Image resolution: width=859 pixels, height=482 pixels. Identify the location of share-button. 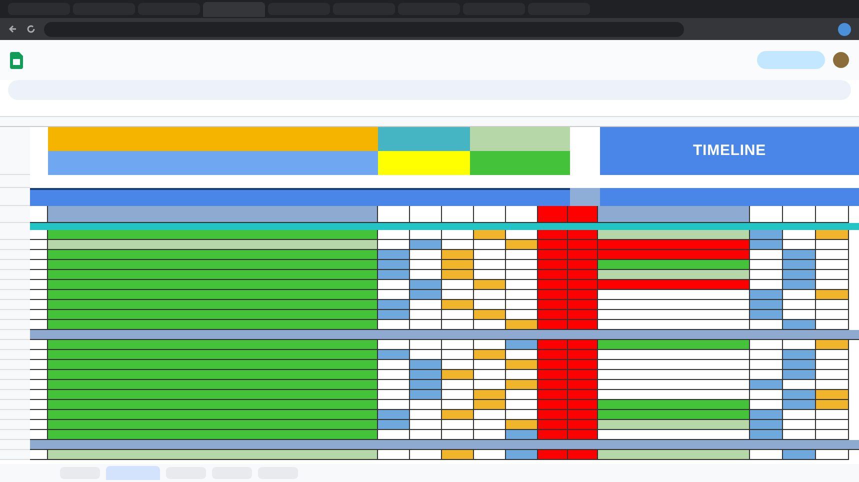
(791, 60).